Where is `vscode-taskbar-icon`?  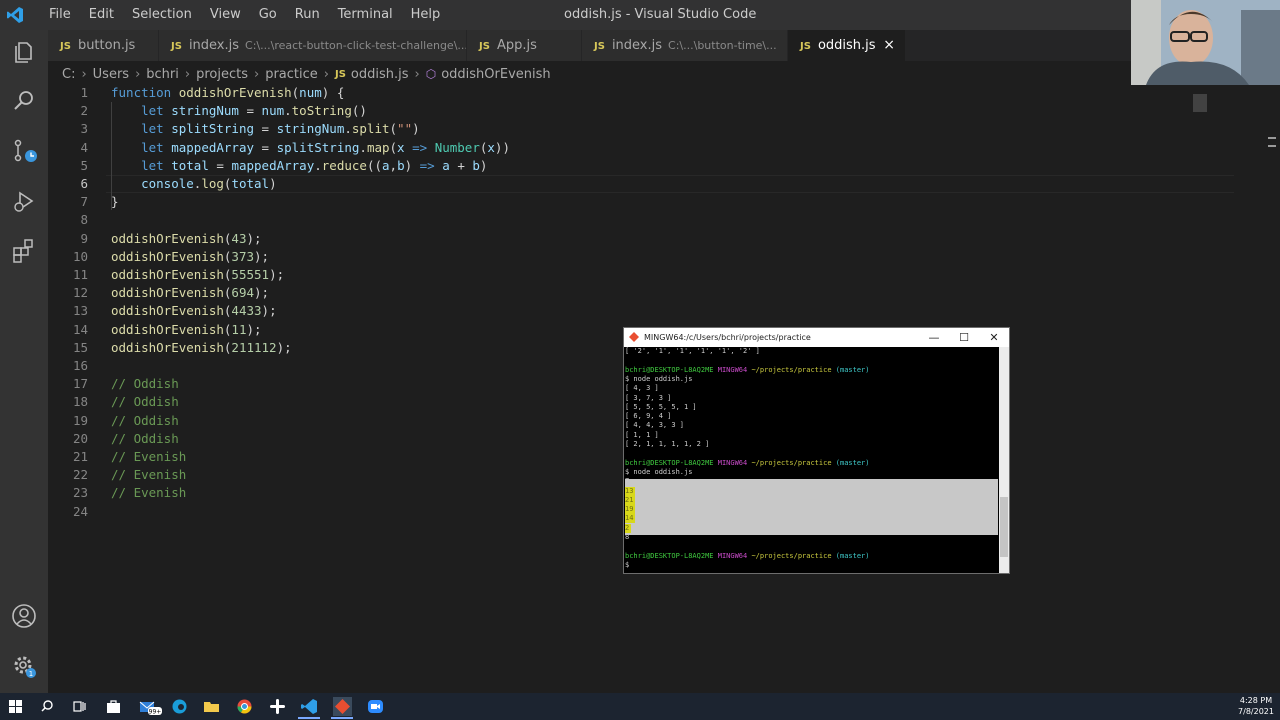
vscode-taskbar-icon is located at coordinates (309, 706).